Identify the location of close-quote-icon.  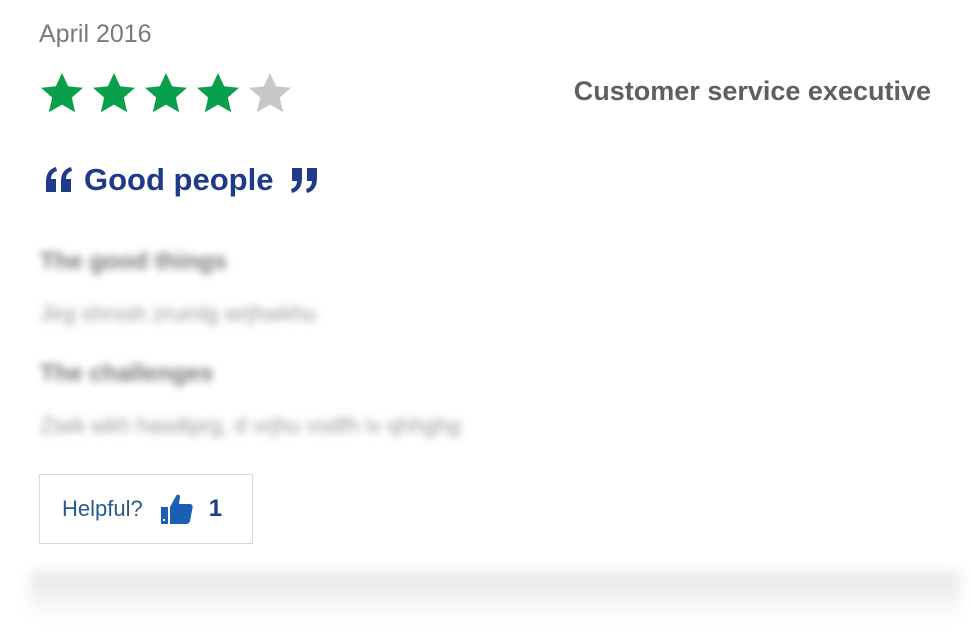
(304, 180).